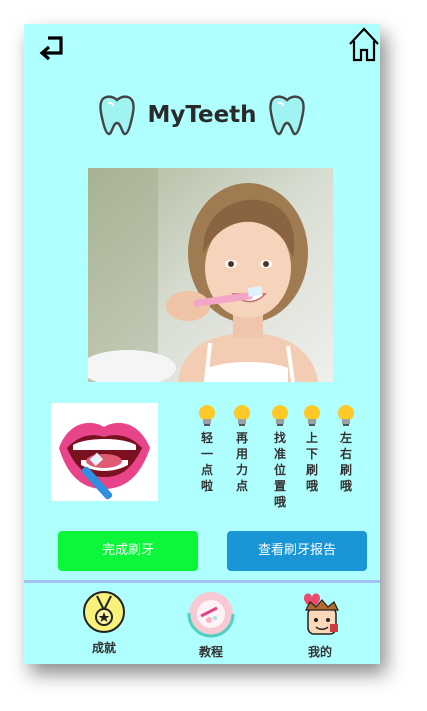 The image size is (427, 711). I want to click on tabbar-divider, so click(202, 581).